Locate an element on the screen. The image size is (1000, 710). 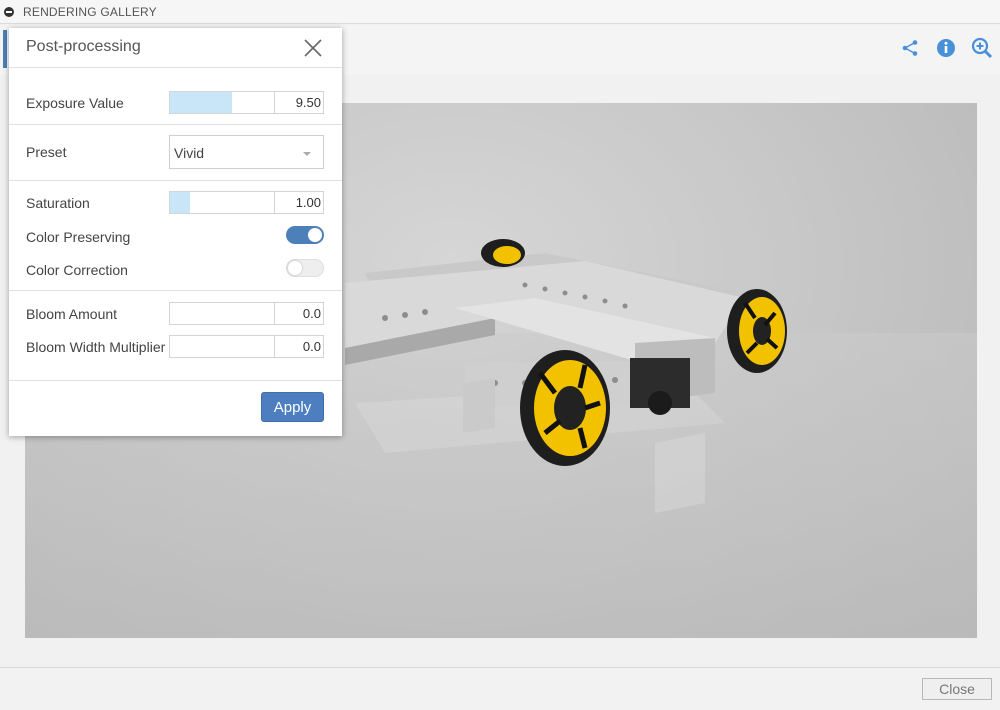
window-title: RENDERING GALLERY is located at coordinates (90, 11).